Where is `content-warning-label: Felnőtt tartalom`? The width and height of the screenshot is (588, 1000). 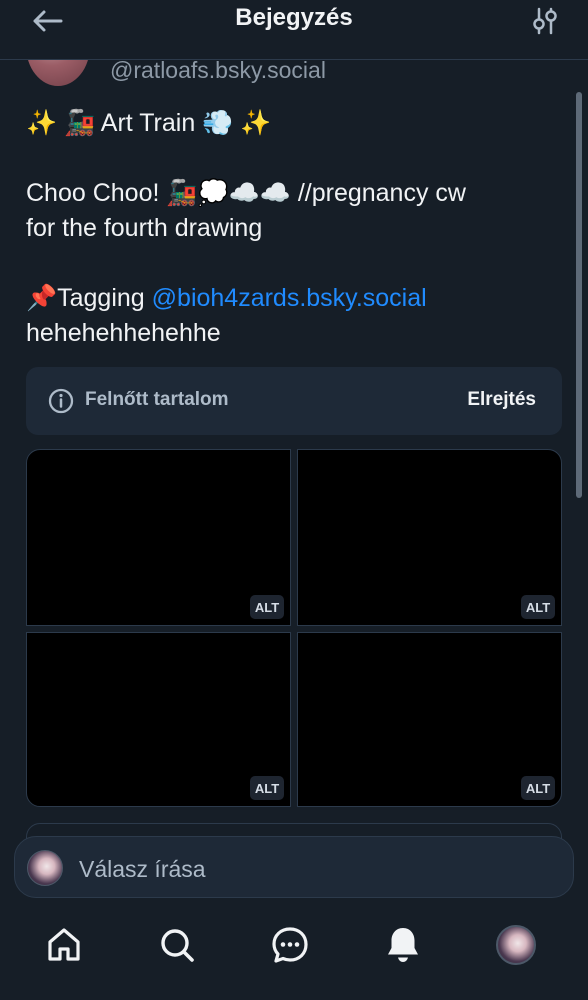 content-warning-label: Felnőtt tartalom is located at coordinates (157, 399).